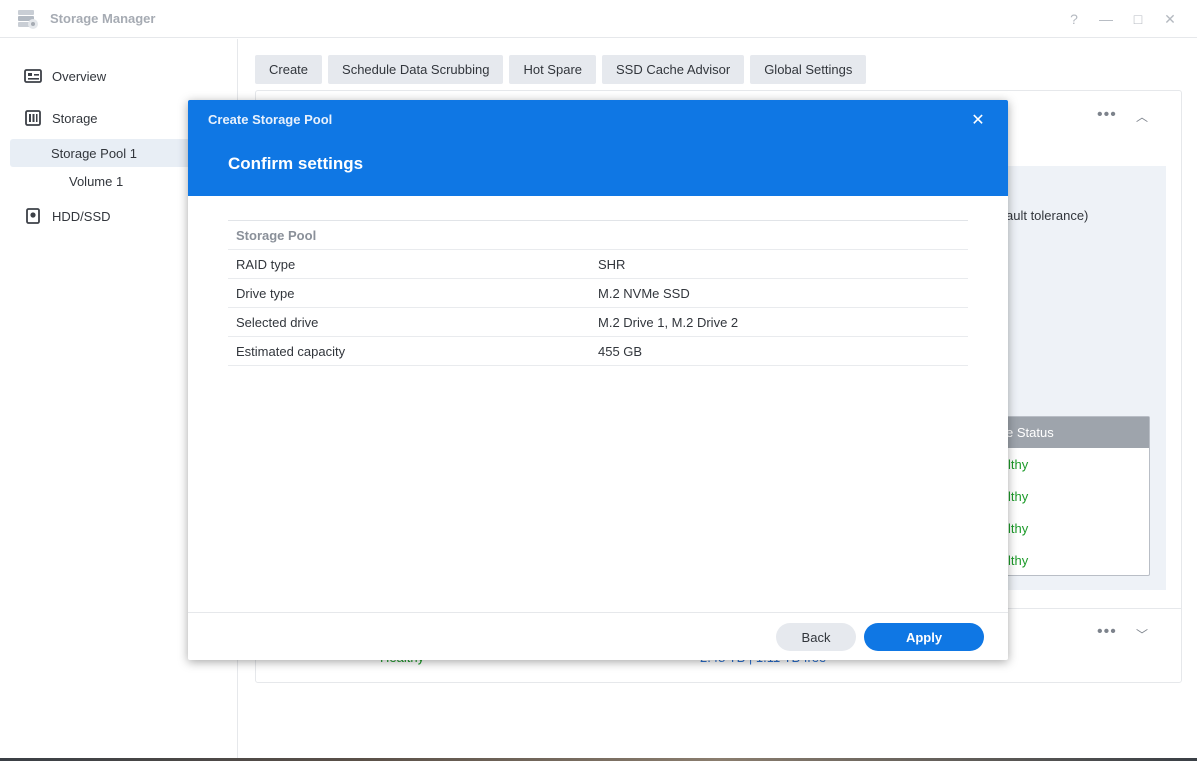  What do you see at coordinates (94, 153) in the screenshot?
I see `sidebar-item-label: Storage Pool 1` at bounding box center [94, 153].